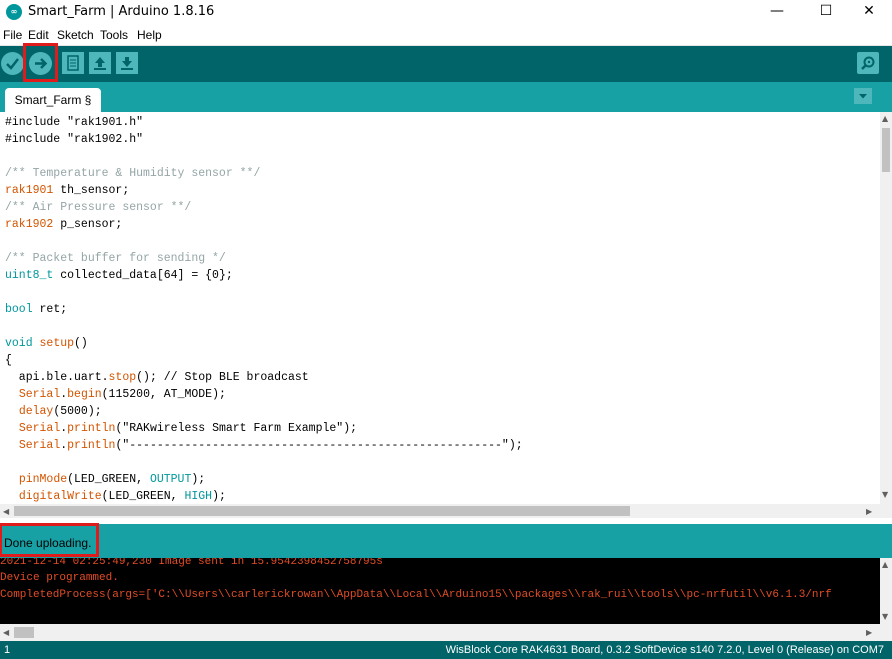  I want to click on verify-button, so click(12, 63).